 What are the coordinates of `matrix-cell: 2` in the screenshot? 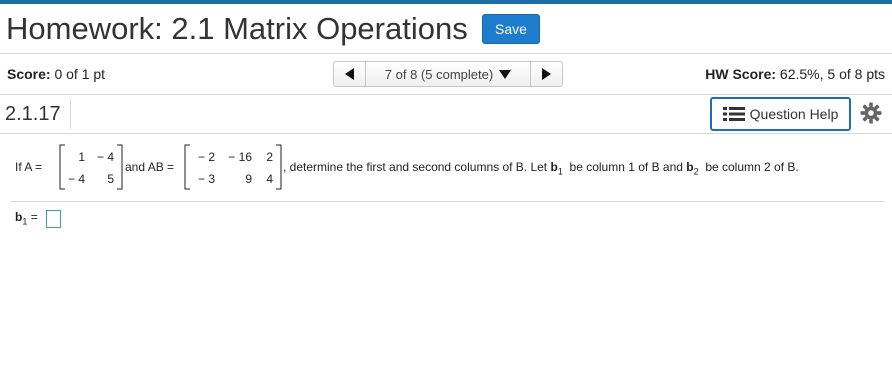 It's located at (269, 157).